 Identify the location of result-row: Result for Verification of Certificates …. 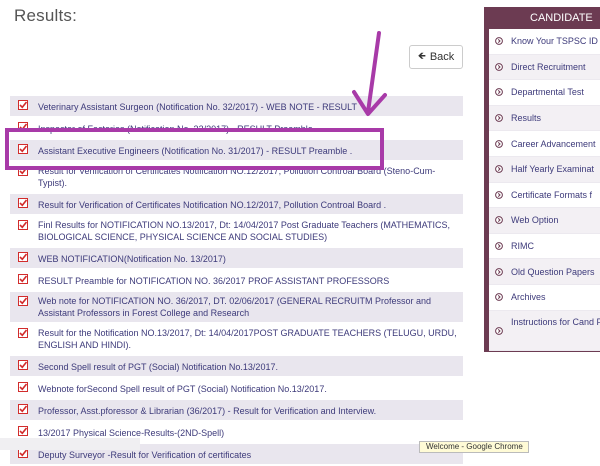
(236, 205).